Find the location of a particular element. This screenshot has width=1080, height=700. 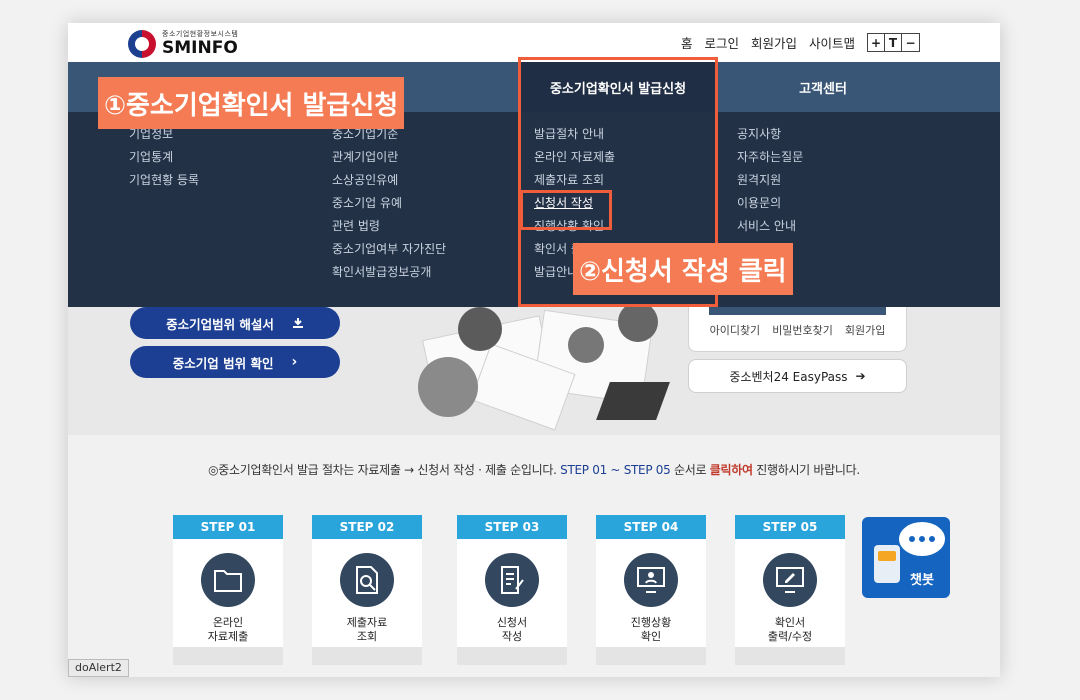

meeting-illustration is located at coordinates (553, 371).